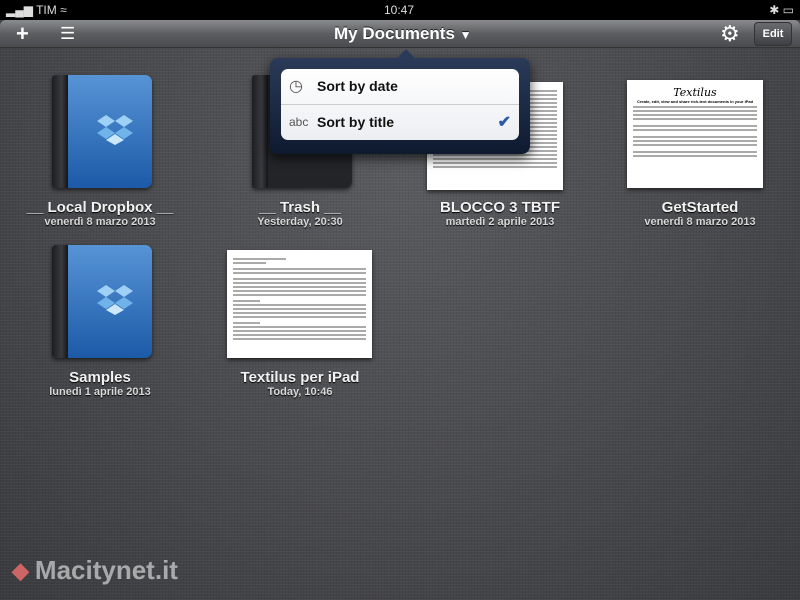  What do you see at coordinates (299, 304) in the screenshot?
I see `document-thumbnail` at bounding box center [299, 304].